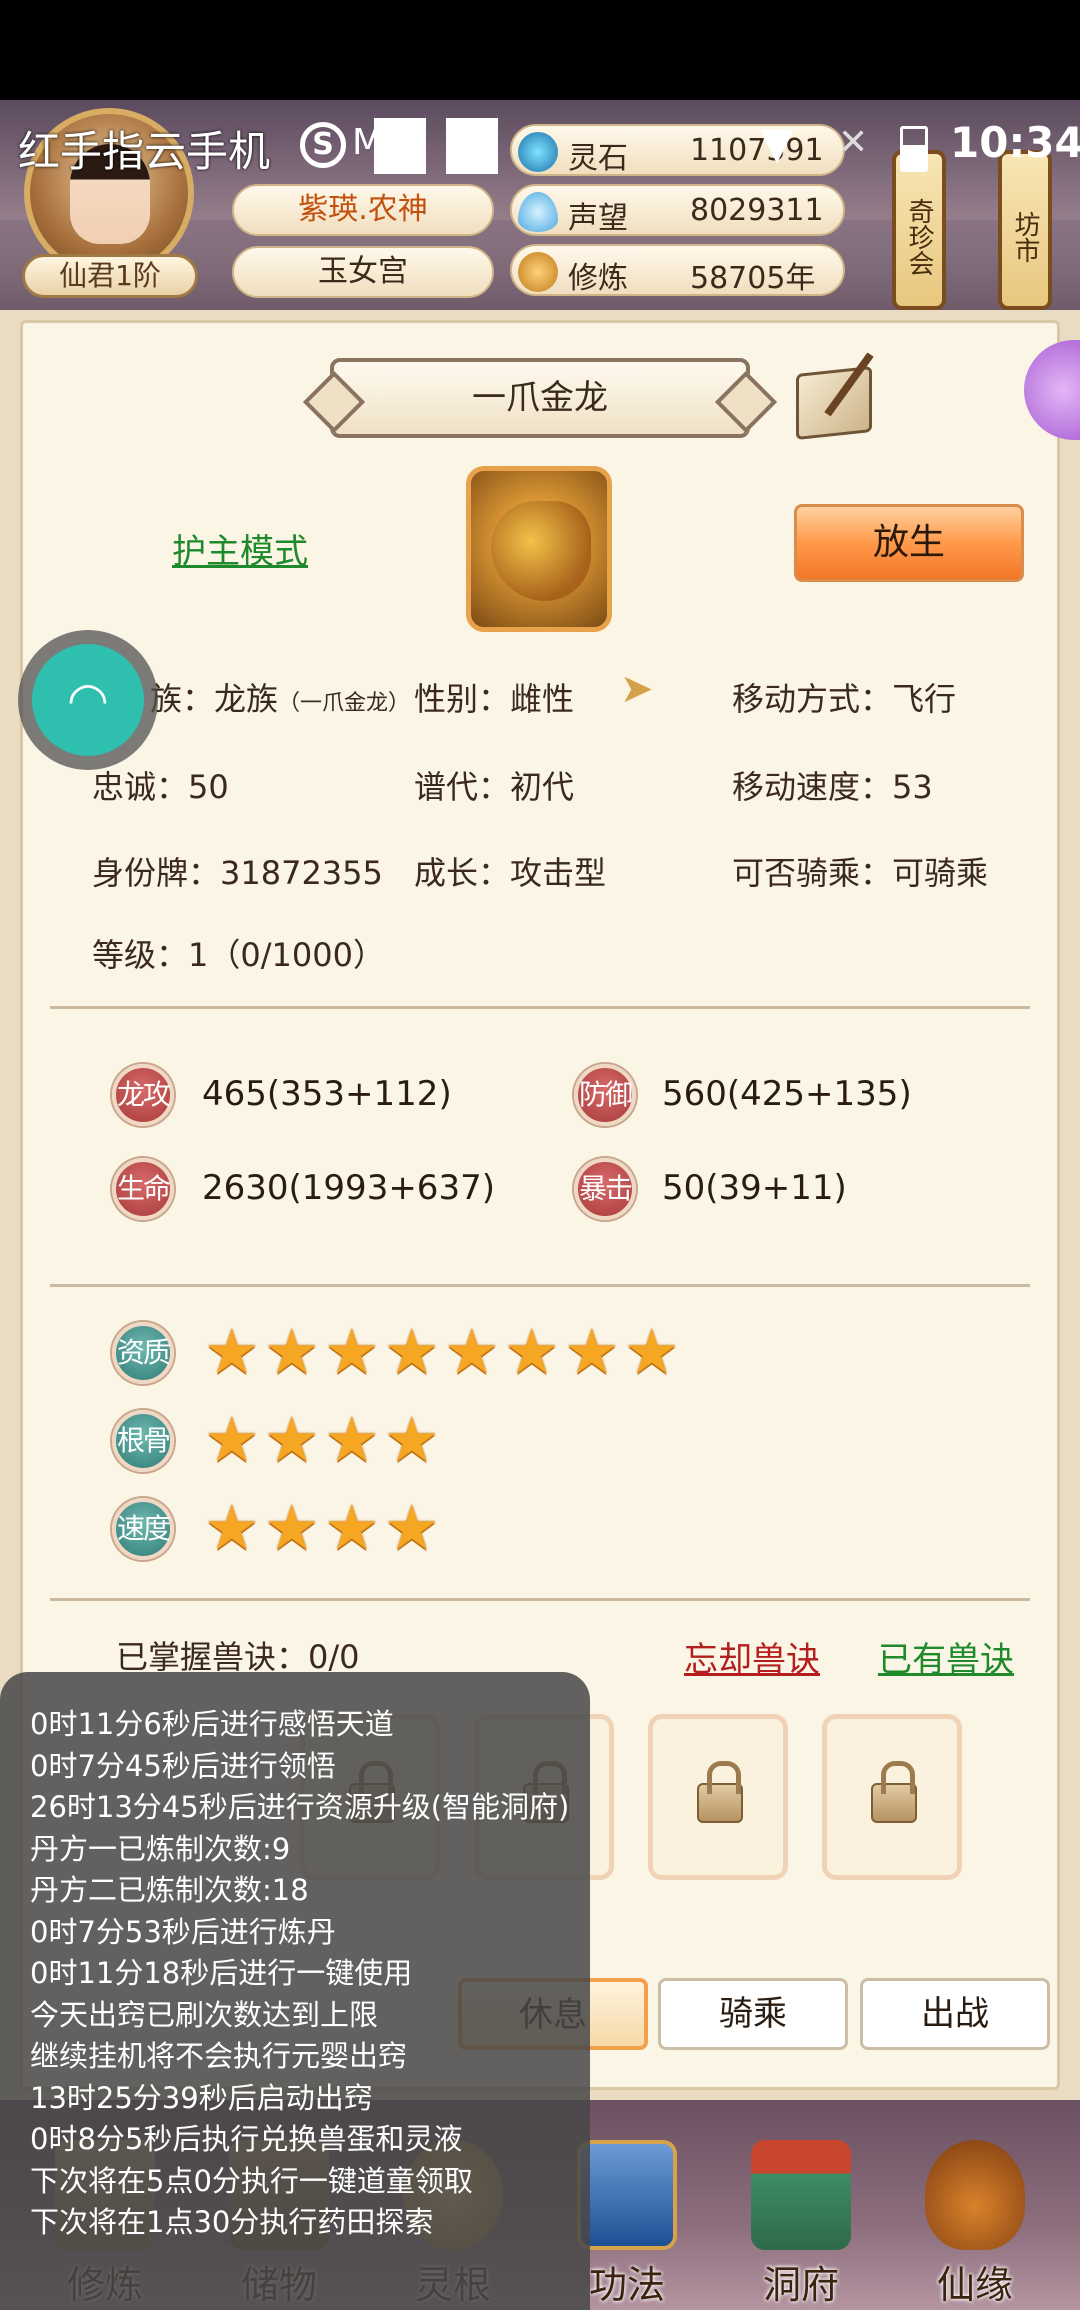 Image resolution: width=1080 pixels, height=2310 pixels. What do you see at coordinates (143, 1529) in the screenshot?
I see `speed-badge: 速度` at bounding box center [143, 1529].